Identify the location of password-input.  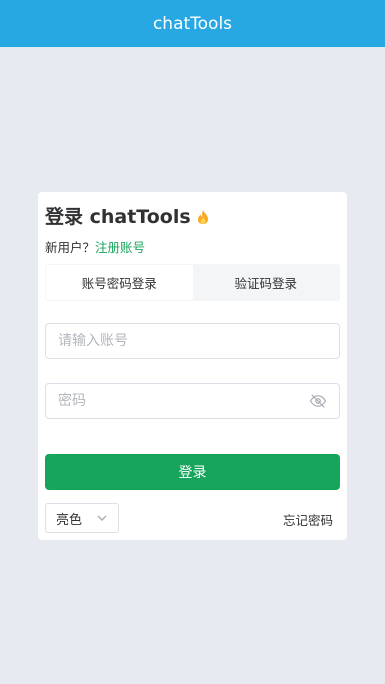
(183, 401).